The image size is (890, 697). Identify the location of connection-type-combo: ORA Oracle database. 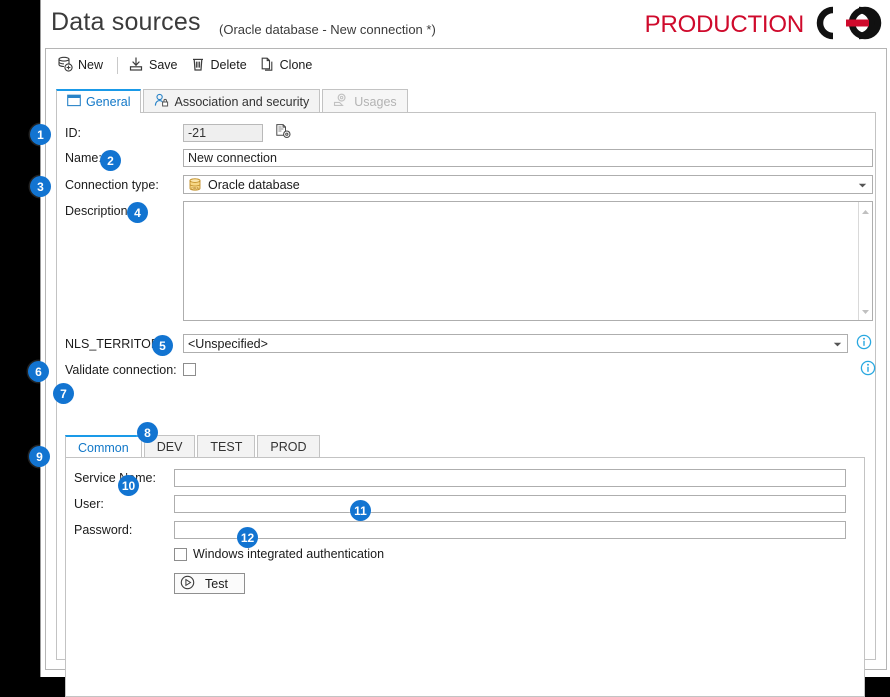
(528, 184).